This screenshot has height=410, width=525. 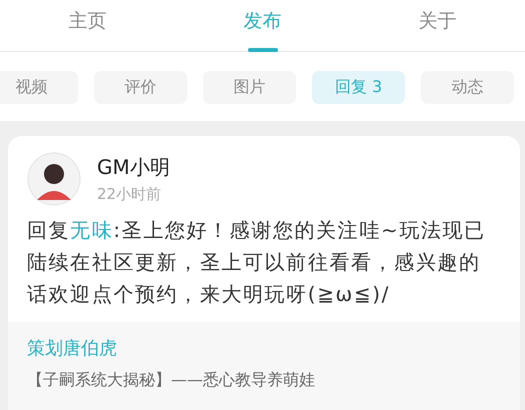 I want to click on avatar, so click(x=54, y=179).